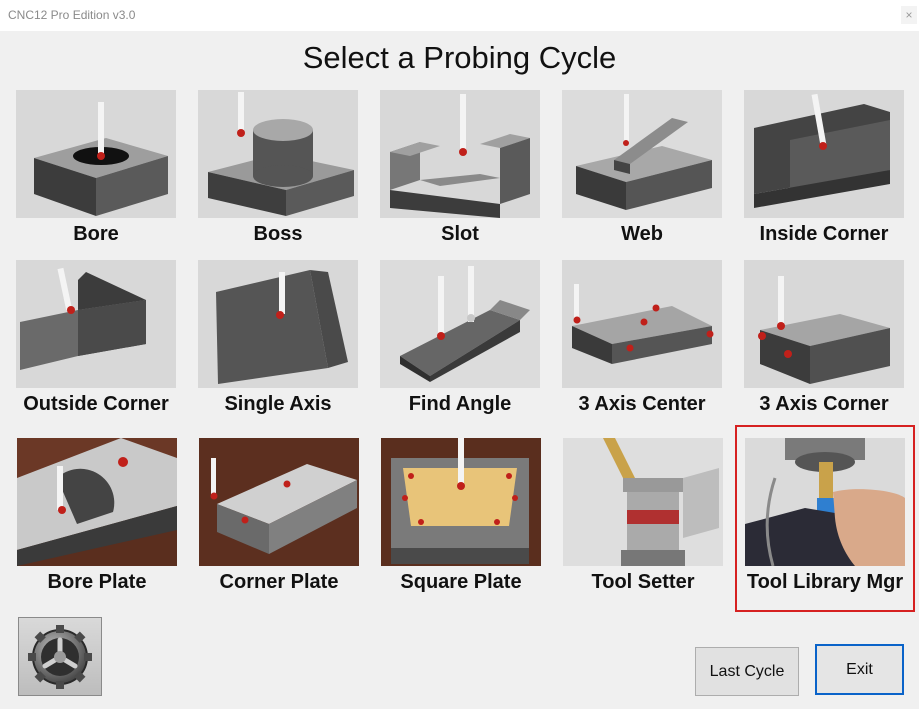  Describe the element at coordinates (824, 154) in the screenshot. I see `inside-corner-image` at that location.